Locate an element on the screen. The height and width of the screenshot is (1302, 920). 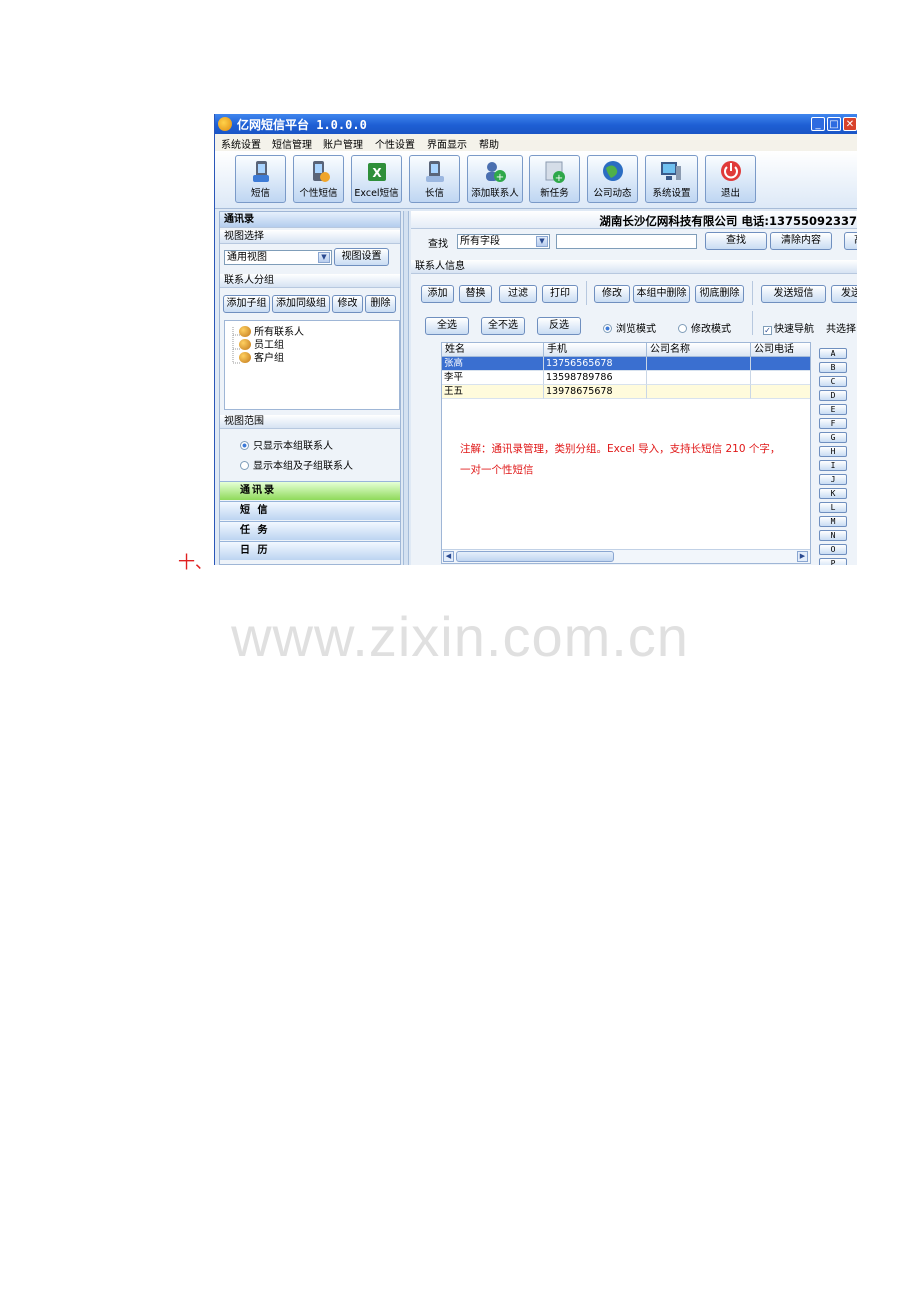
alpha-button-k: K is located at coordinates (833, 493).